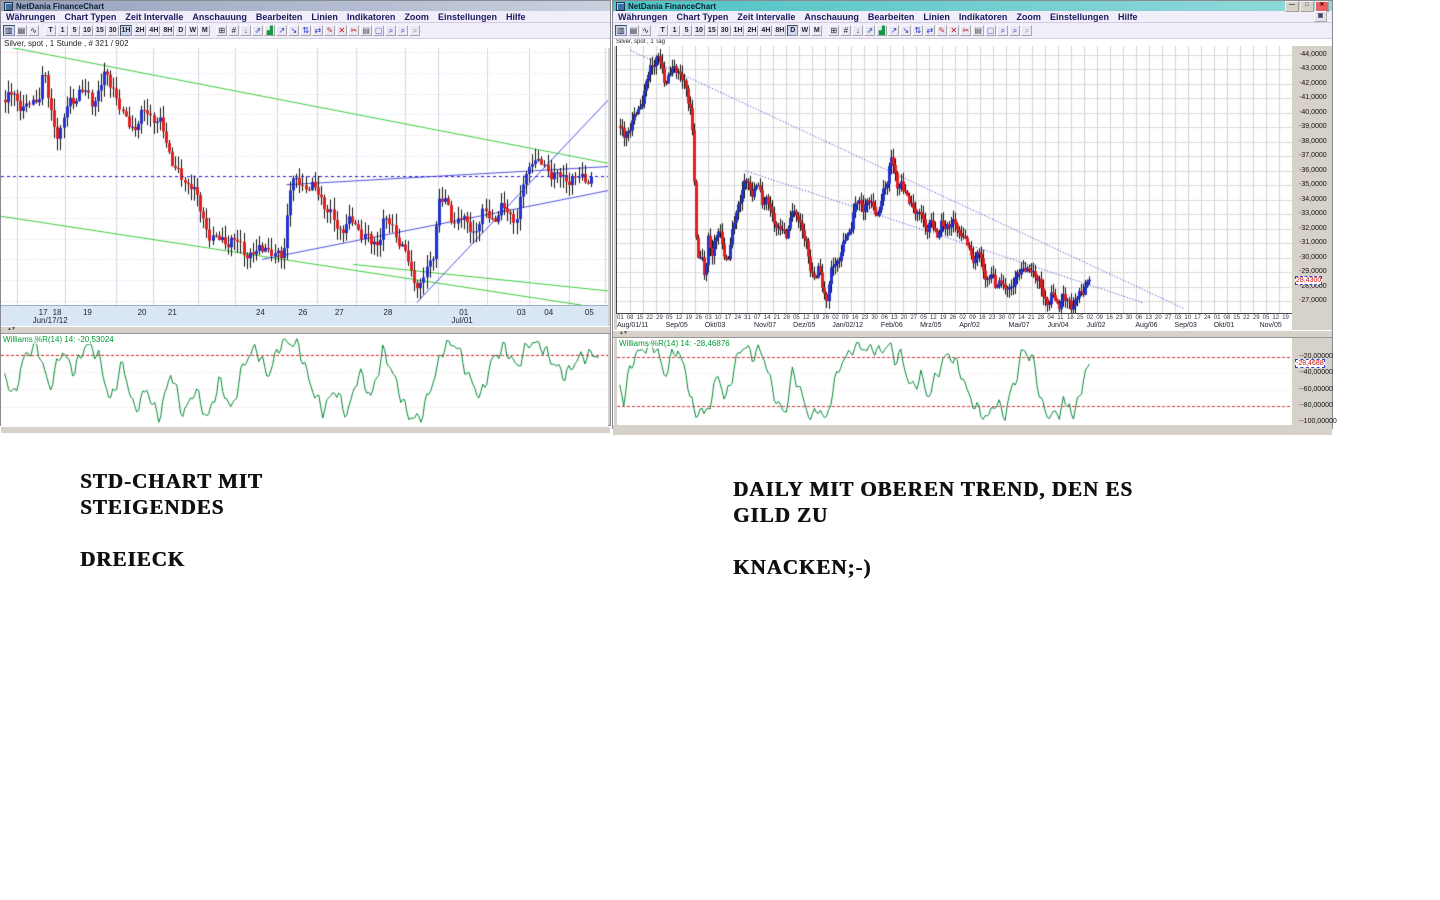 The image size is (1440, 900). I want to click on close-button: ✕, so click(1322, 6).